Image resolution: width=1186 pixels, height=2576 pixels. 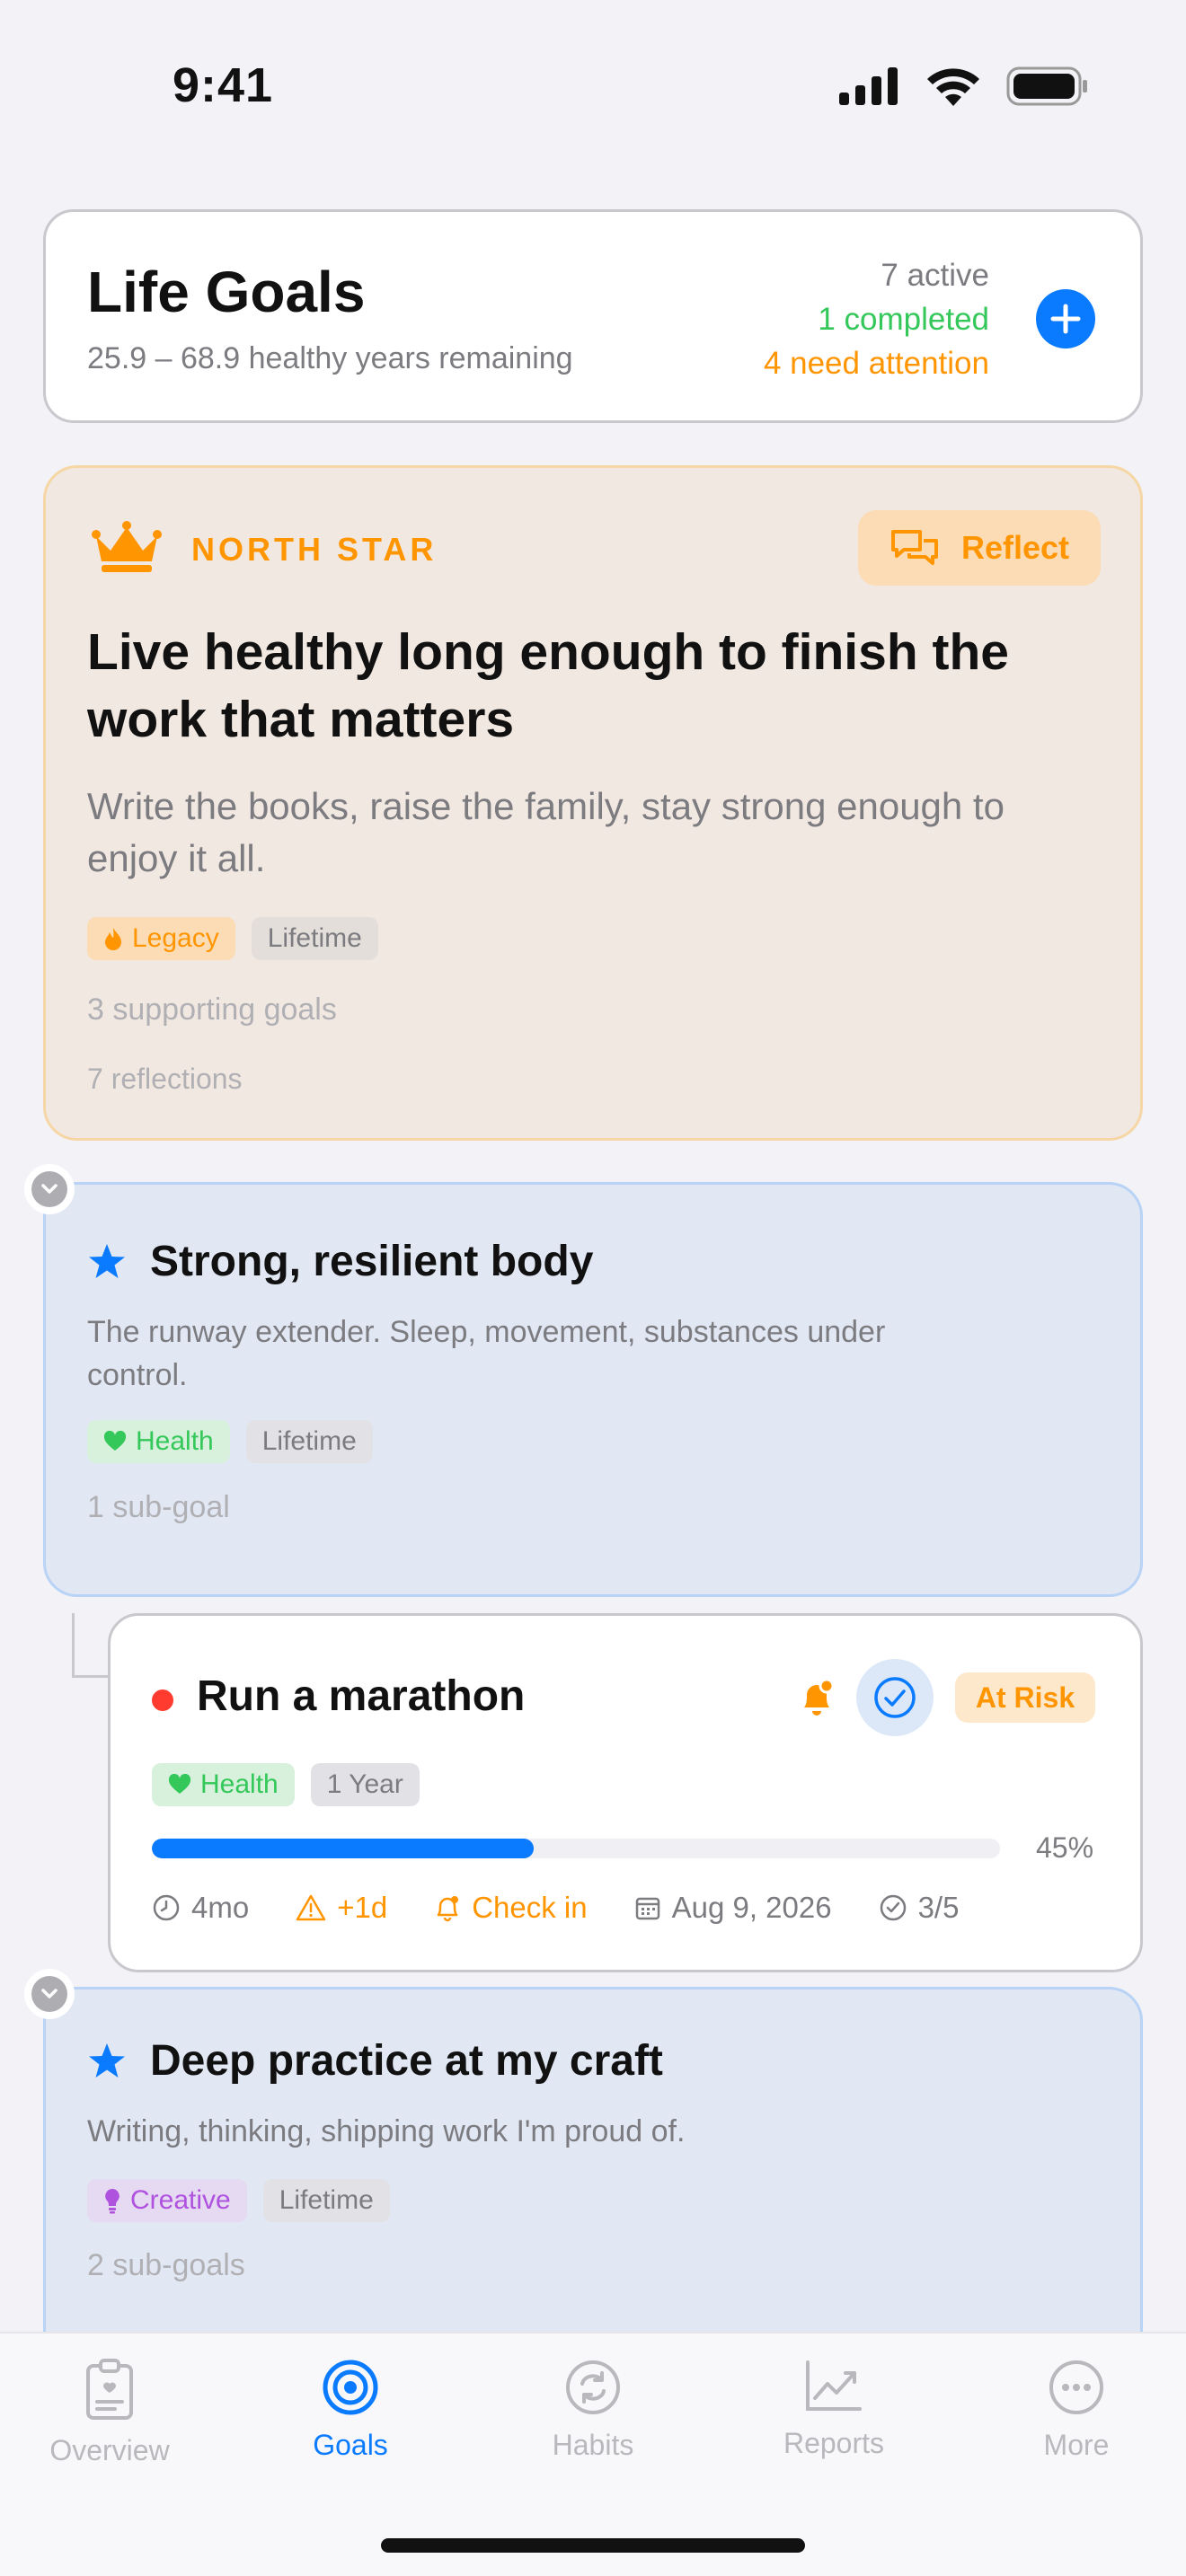 I want to click on status-icons, so click(x=964, y=86).